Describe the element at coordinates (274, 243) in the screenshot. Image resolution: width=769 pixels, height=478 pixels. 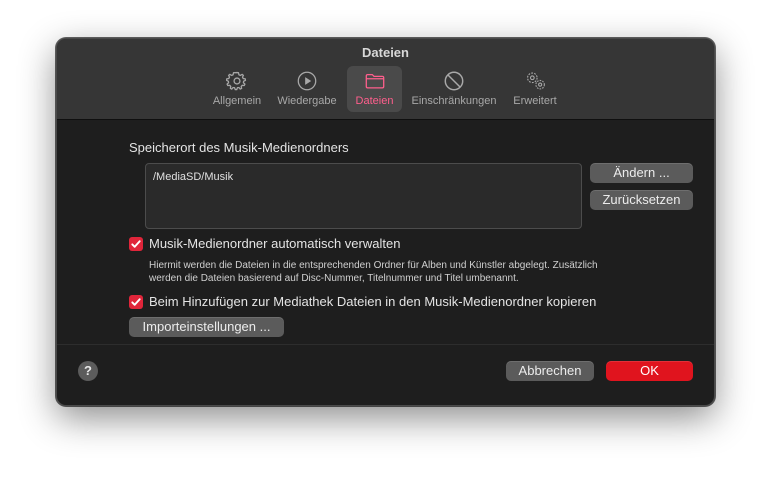
I see `manage-folder-label: Musik-Medienordner automatisch verwalten` at that location.